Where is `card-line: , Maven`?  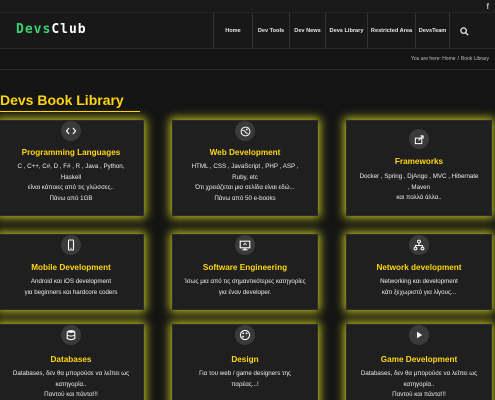
card-line: , Maven is located at coordinates (418, 187).